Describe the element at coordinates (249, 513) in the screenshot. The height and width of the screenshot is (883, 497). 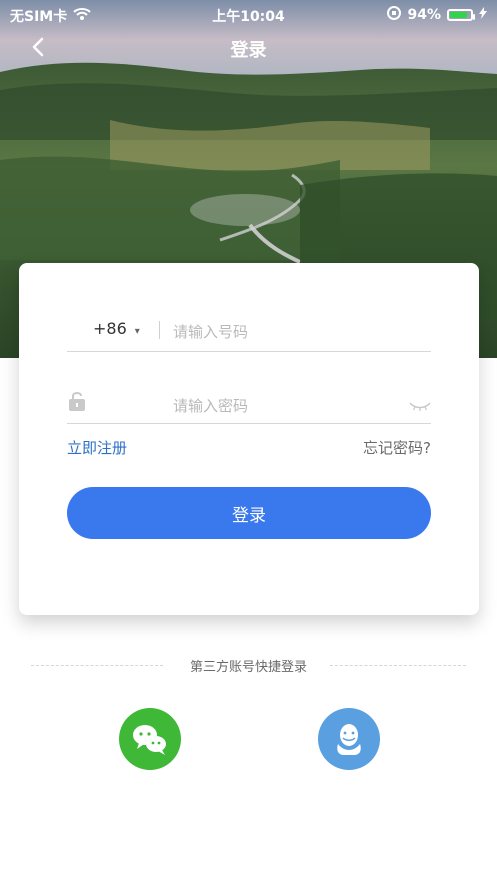
I see `login-button: 登录` at that location.